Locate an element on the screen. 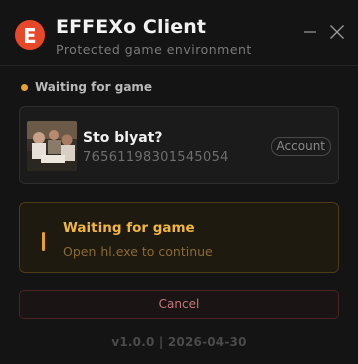 The height and width of the screenshot is (364, 358). avatar-image is located at coordinates (52, 146).